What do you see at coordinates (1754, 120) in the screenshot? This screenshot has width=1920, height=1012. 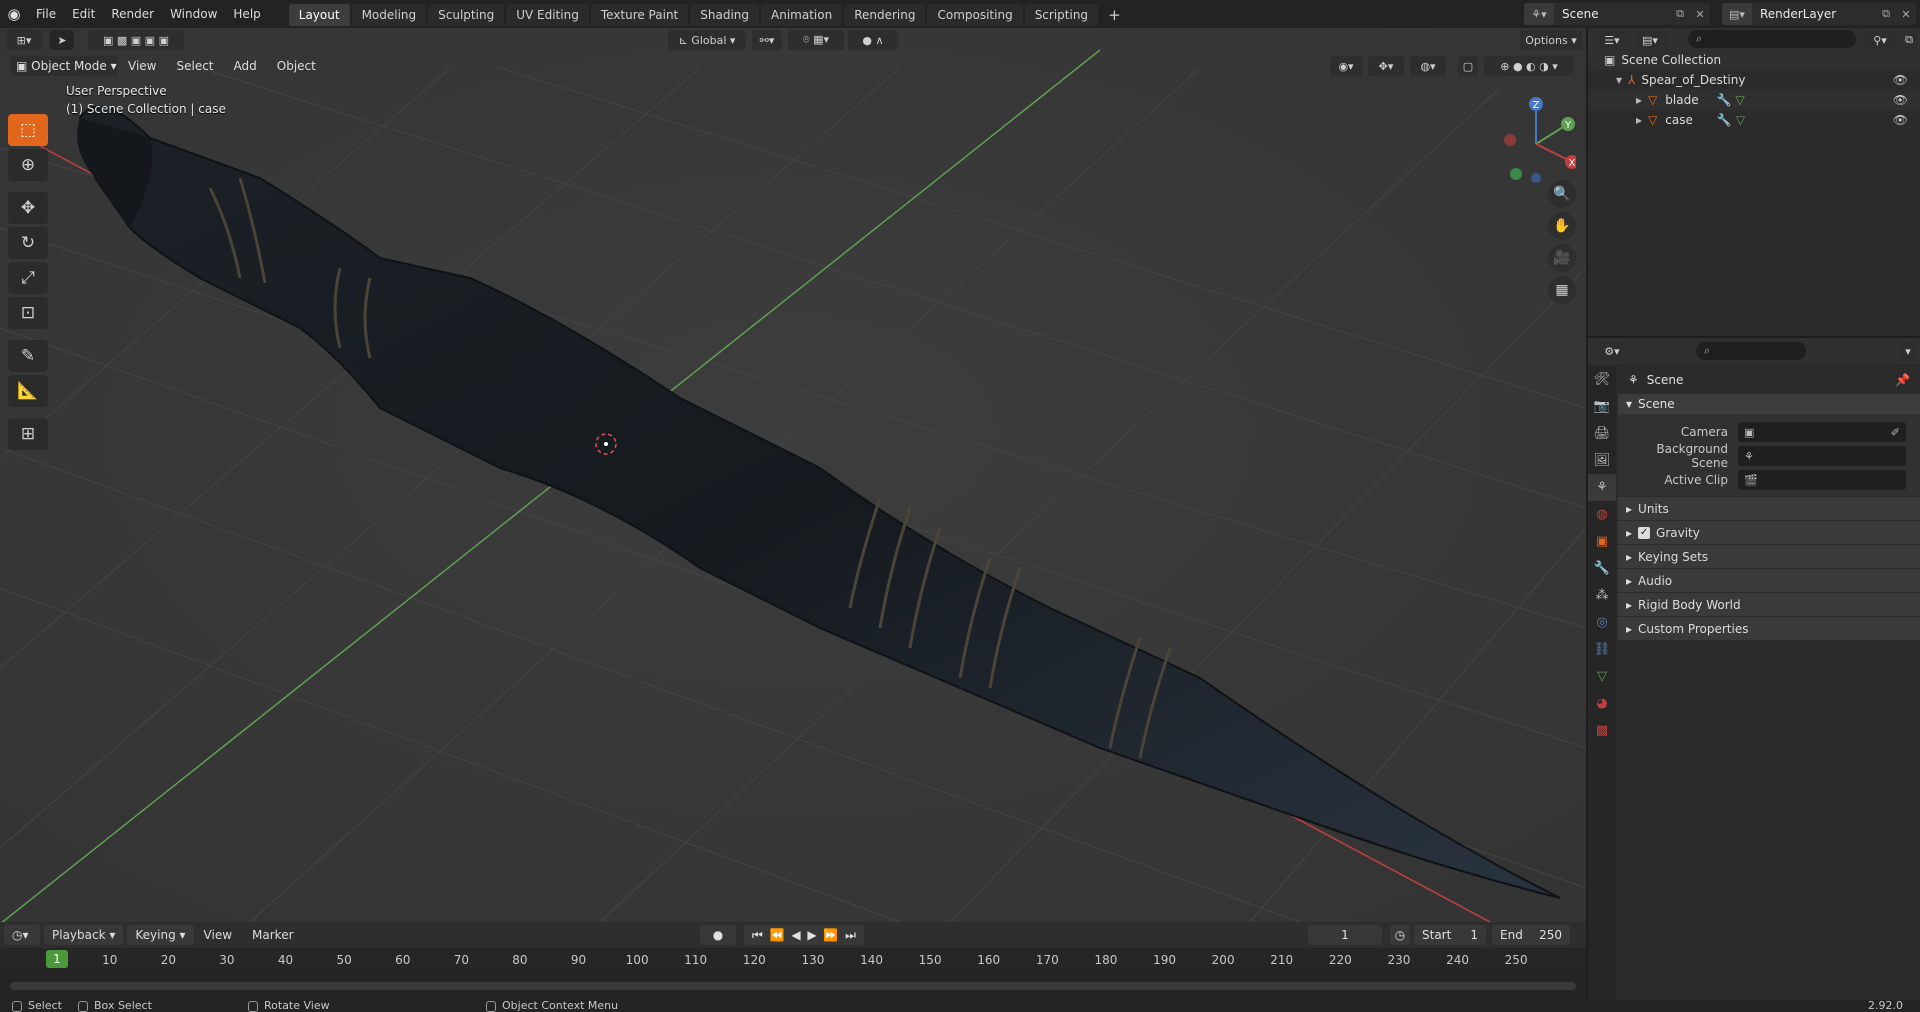 I see `outliner-row-case: ▸ ▽ case 🔧 ▽ 👁` at bounding box center [1754, 120].